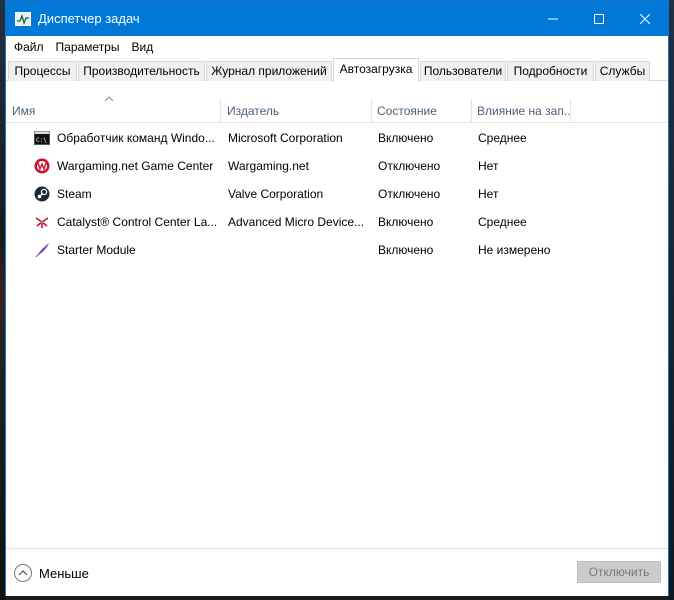 This screenshot has width=674, height=600. Describe the element at coordinates (135, 166) in the screenshot. I see `row-name: Wargaming.net Game Center` at that location.